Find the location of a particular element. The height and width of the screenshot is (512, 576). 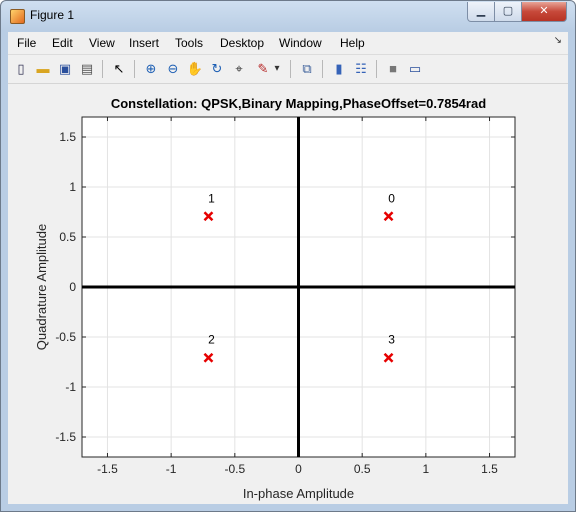

menu-help: Help is located at coordinates (352, 43).